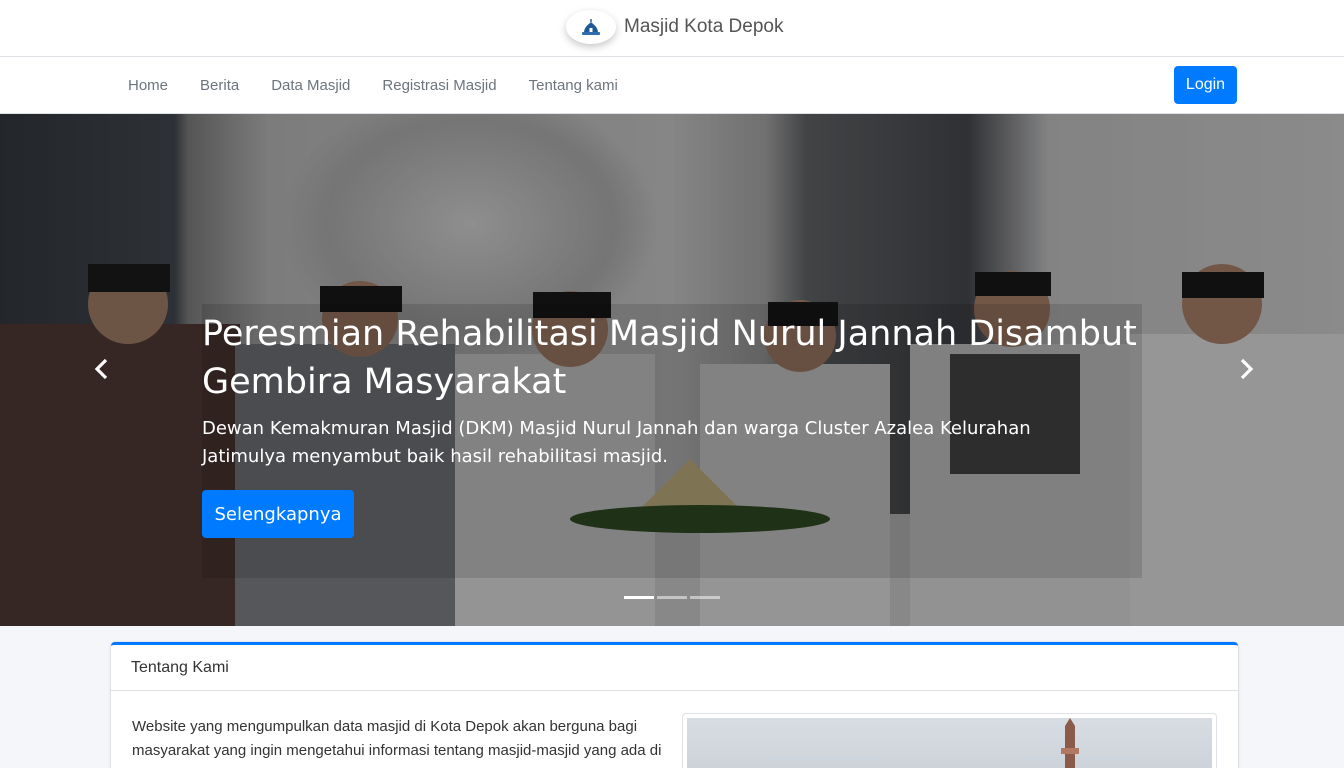 This screenshot has height=768, width=1344. I want to click on nav-item-home: Home, so click(148, 85).